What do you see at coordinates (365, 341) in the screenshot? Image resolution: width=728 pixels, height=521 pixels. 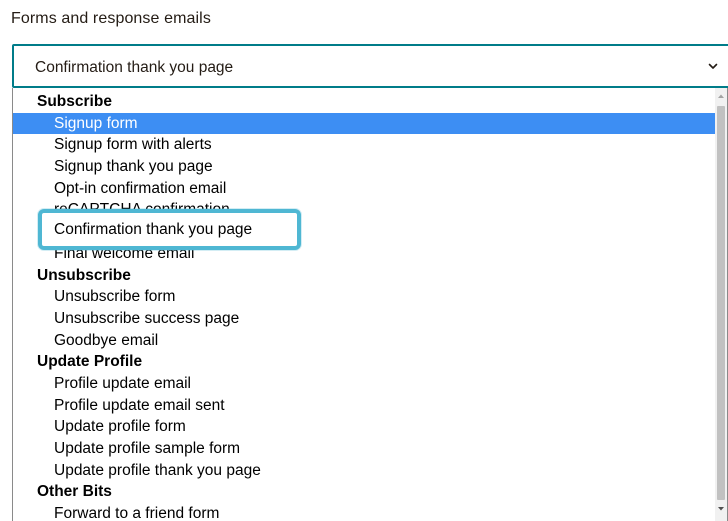 I see `dropdown-option: Goodbye email` at bounding box center [365, 341].